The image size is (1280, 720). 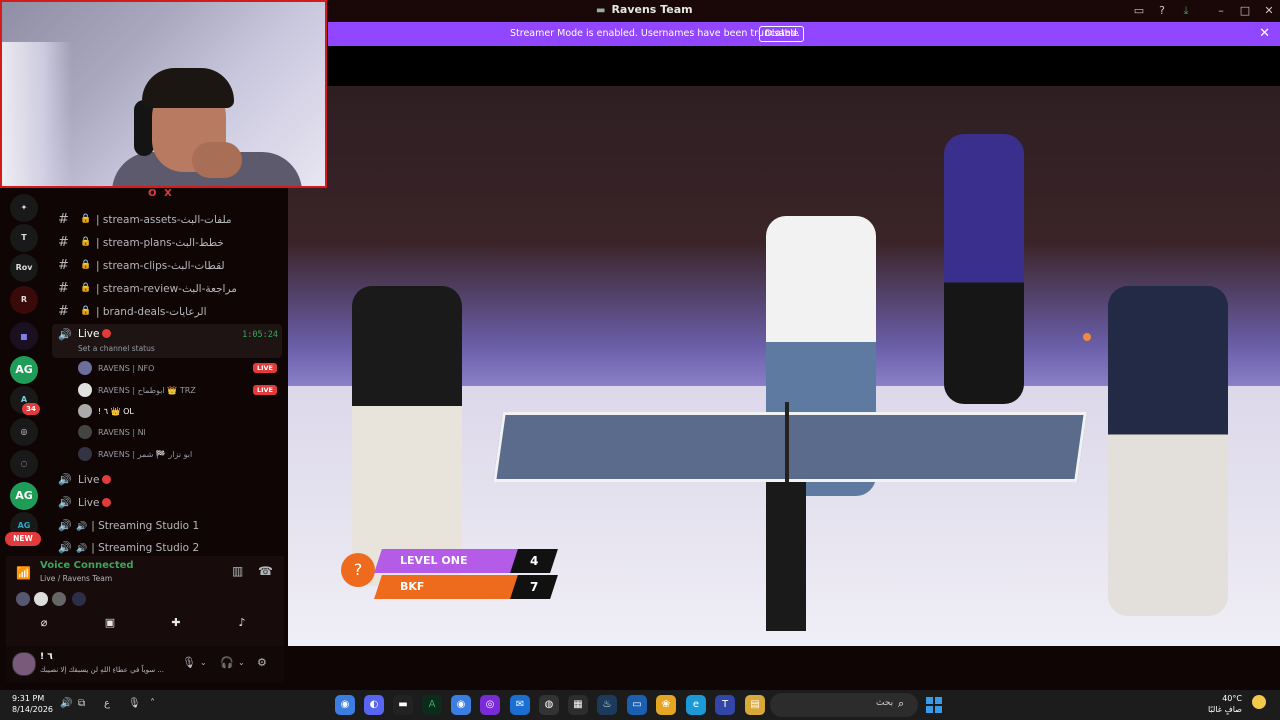 I want to click on edge-icon: e, so click(x=696, y=705).